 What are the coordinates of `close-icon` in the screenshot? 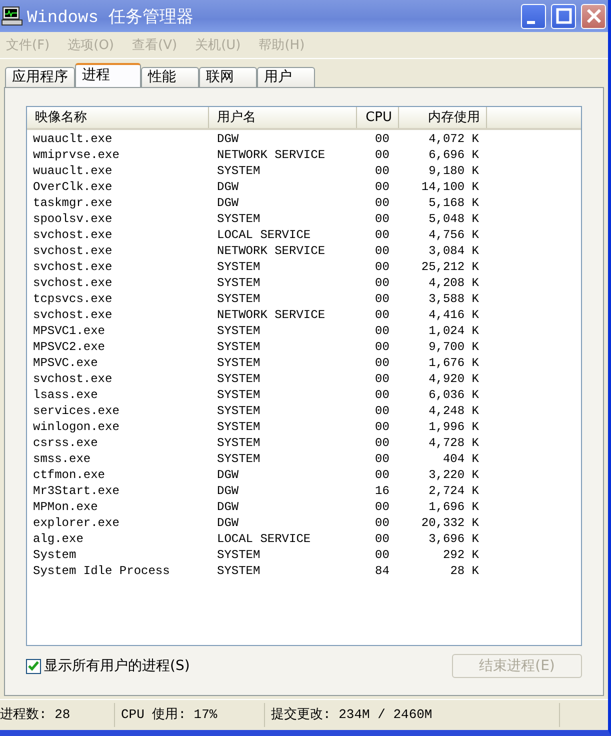 It's located at (594, 16).